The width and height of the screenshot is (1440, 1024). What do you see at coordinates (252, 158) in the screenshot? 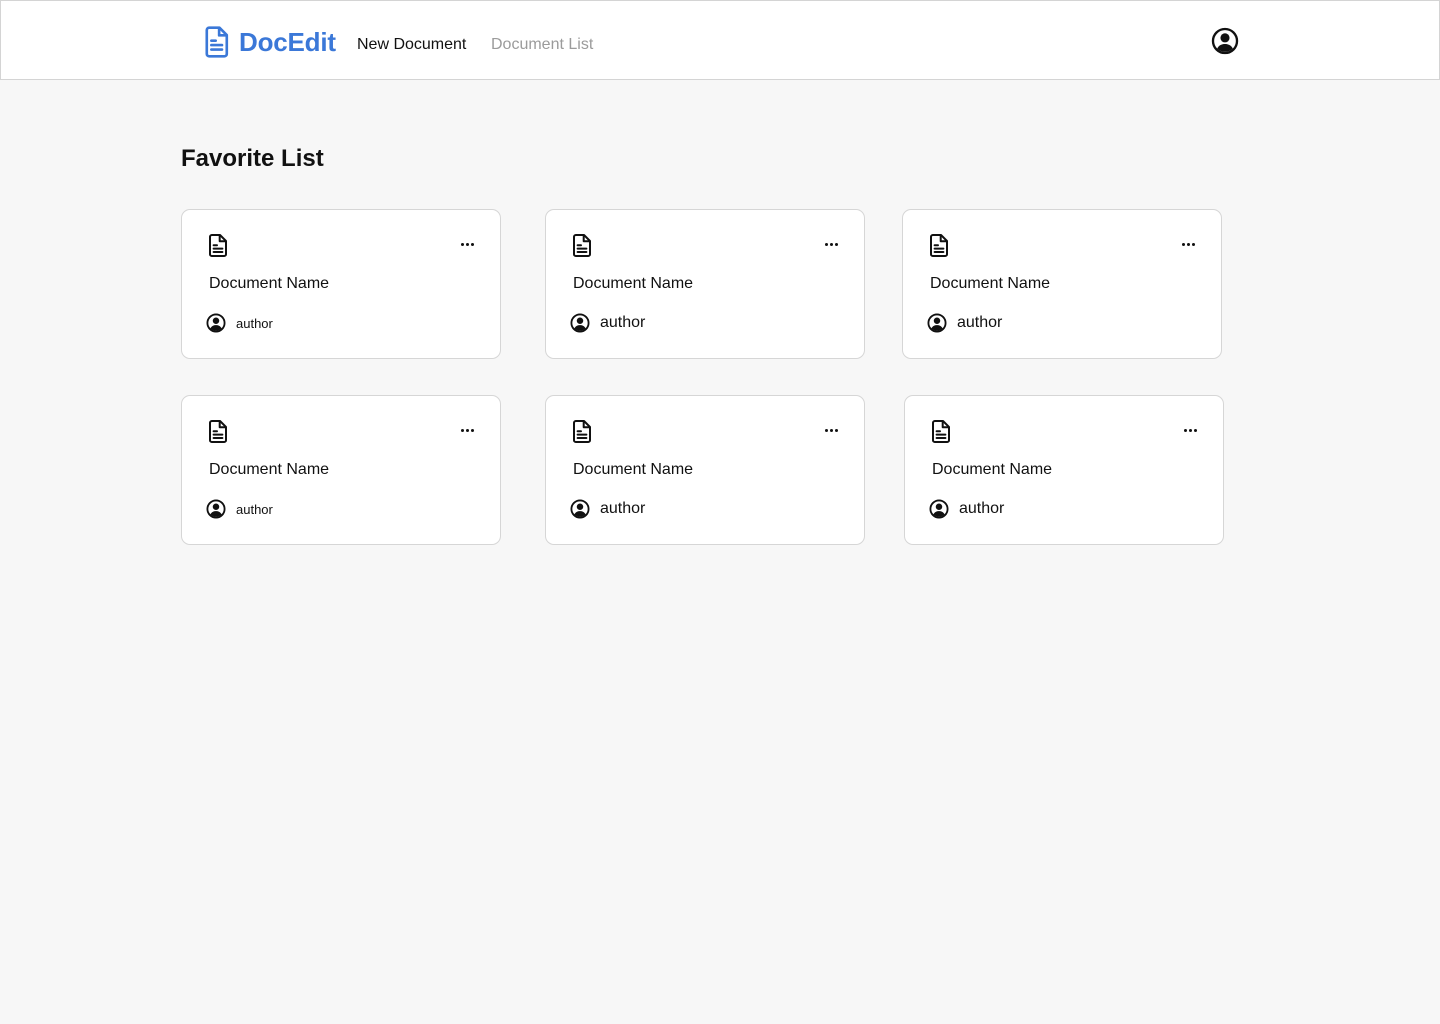
I see `page-title: Favorite List` at bounding box center [252, 158].